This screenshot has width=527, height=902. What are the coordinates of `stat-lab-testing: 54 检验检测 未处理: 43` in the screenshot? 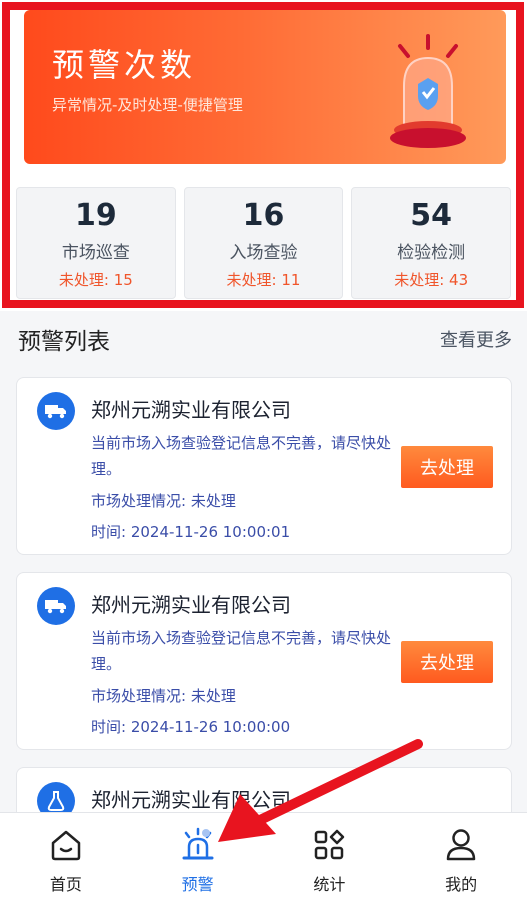 It's located at (431, 243).